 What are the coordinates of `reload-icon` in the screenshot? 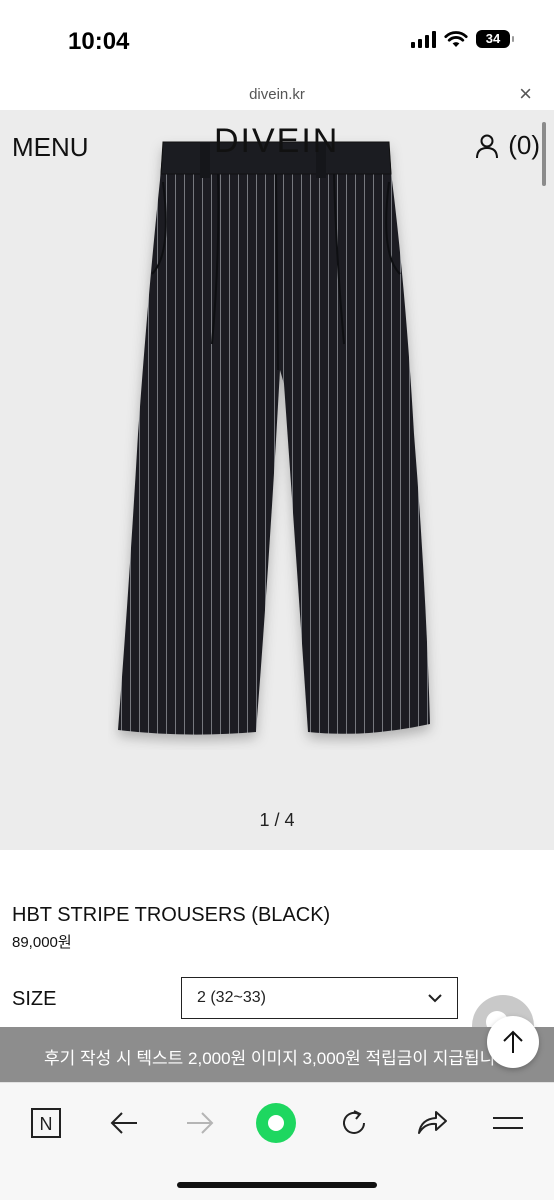 It's located at (354, 1123).